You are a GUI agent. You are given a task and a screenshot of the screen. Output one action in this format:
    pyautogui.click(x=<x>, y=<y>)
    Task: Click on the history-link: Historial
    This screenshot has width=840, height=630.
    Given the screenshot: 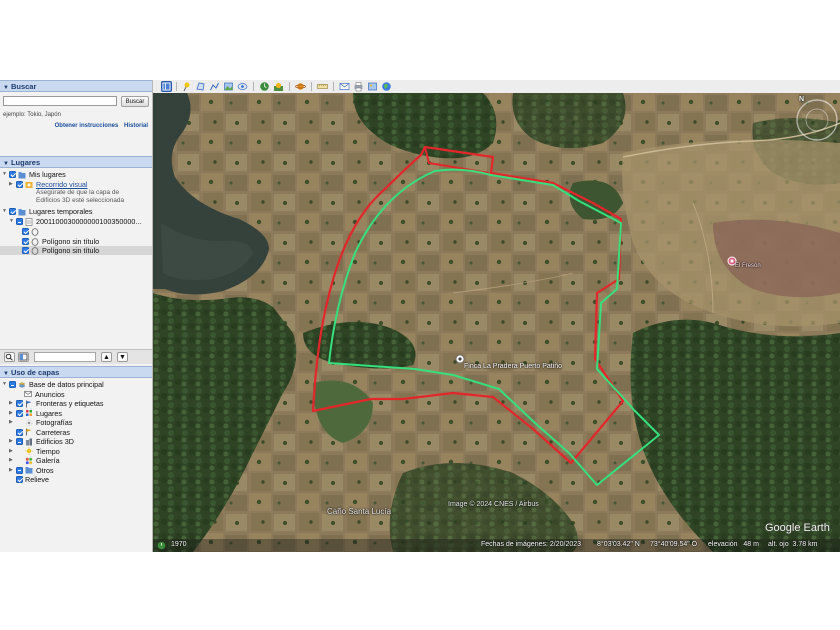 What is the action you would take?
    pyautogui.click(x=136, y=126)
    